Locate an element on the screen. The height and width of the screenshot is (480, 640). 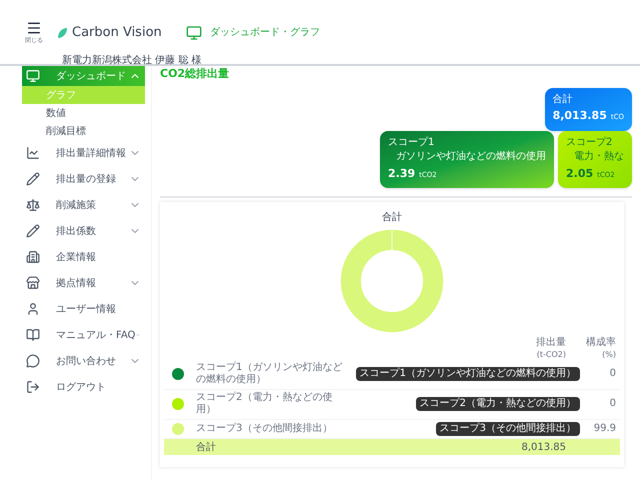
column-unit: (t-CO2) is located at coordinates (551, 355).